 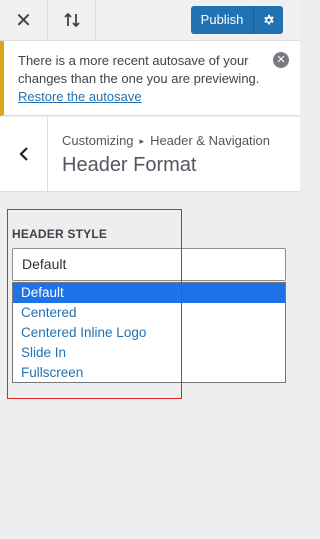 I want to click on breadcrumb-root: Customizing, so click(x=98, y=140).